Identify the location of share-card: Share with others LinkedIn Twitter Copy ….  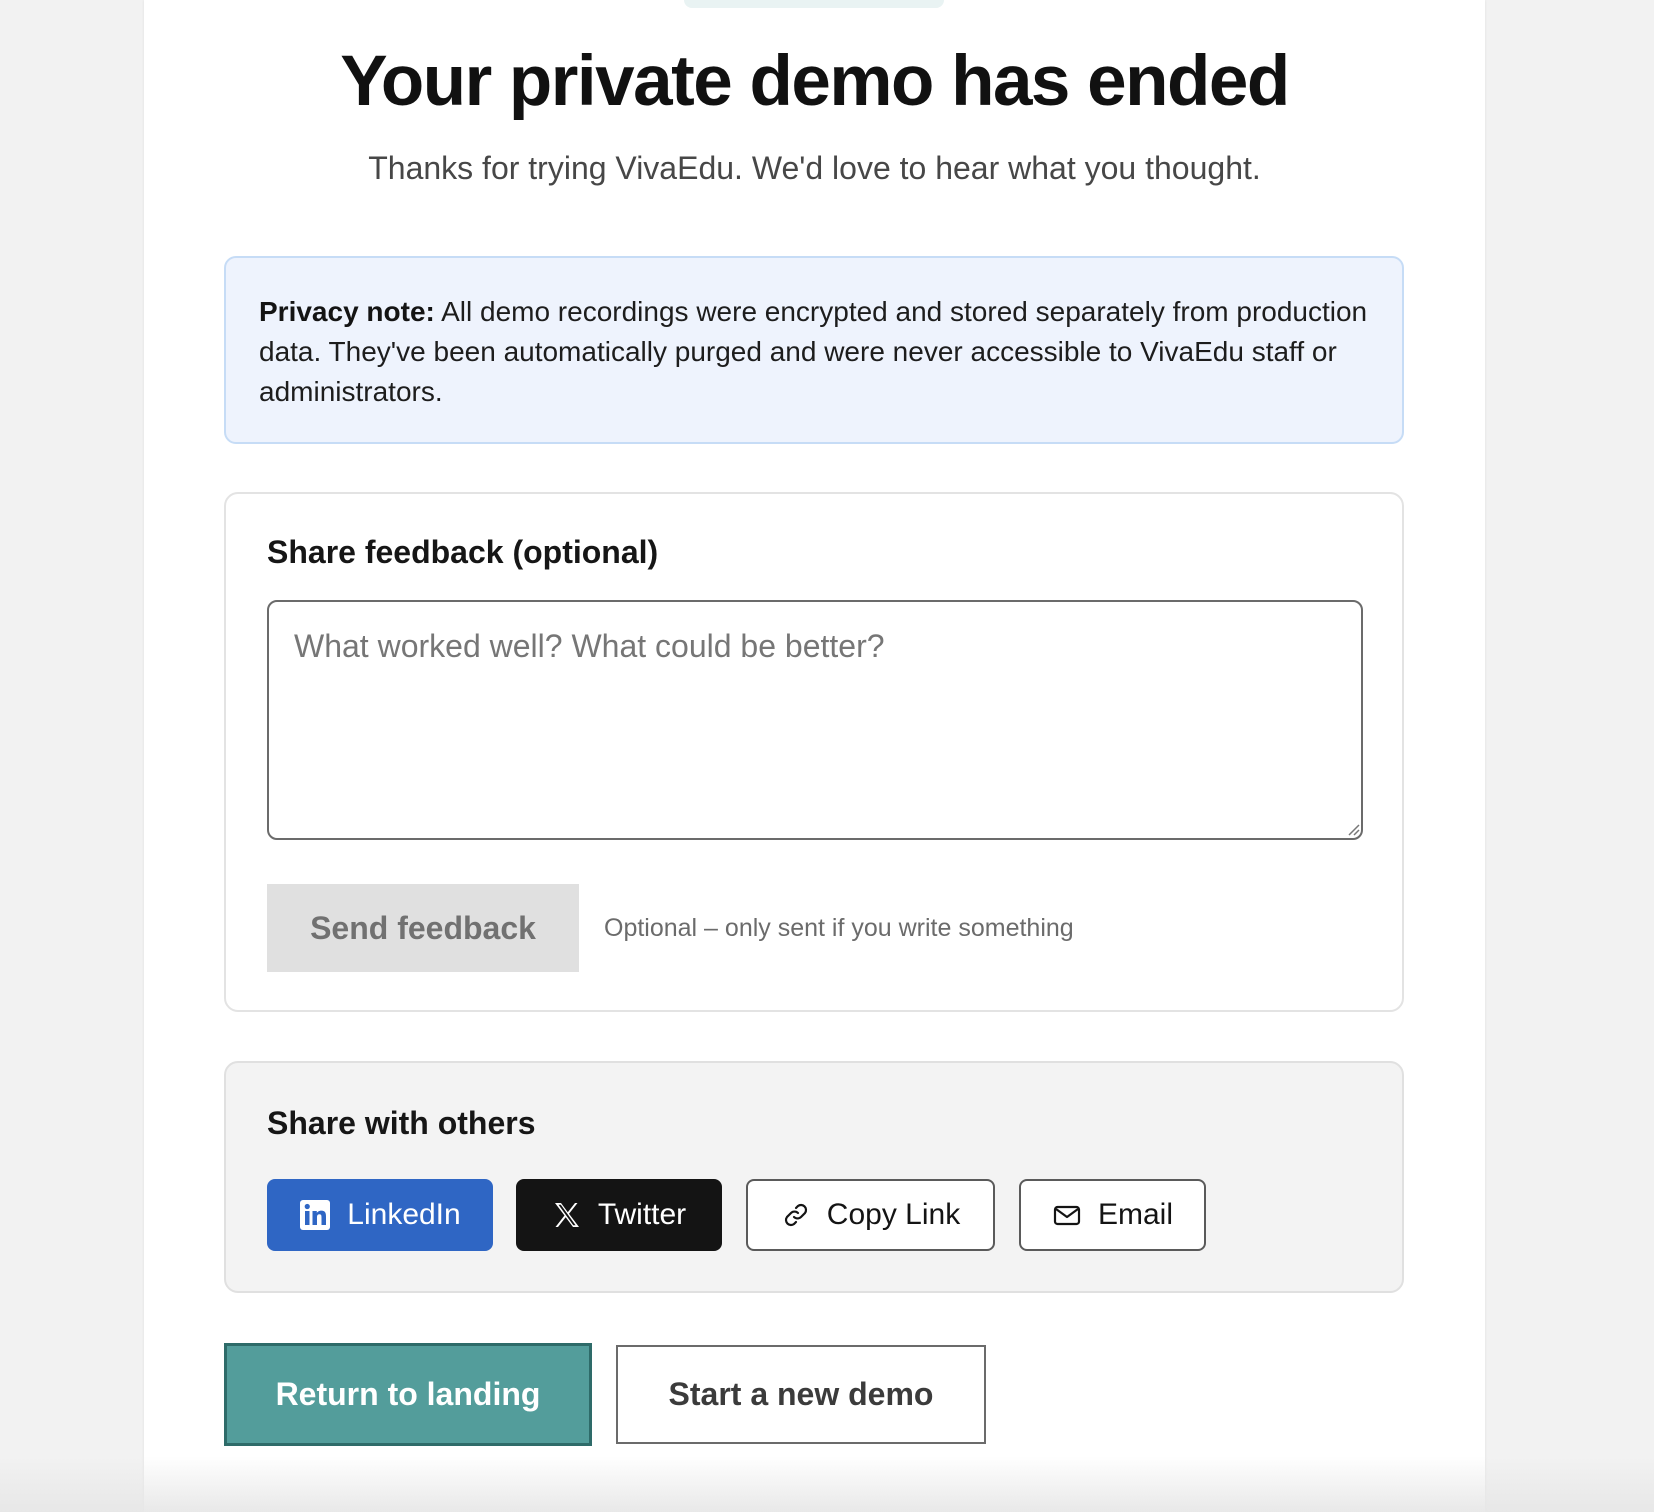
(814, 1177).